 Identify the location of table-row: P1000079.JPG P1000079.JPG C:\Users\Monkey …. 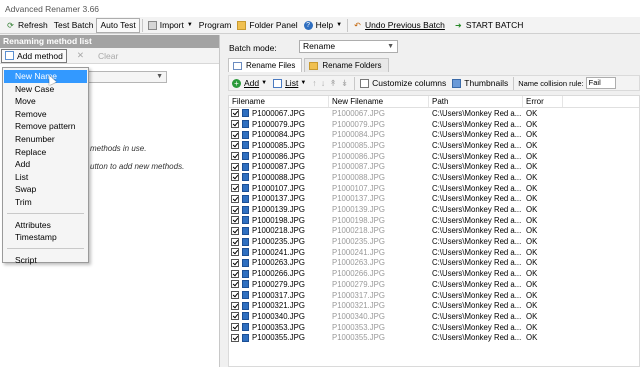
(434, 124).